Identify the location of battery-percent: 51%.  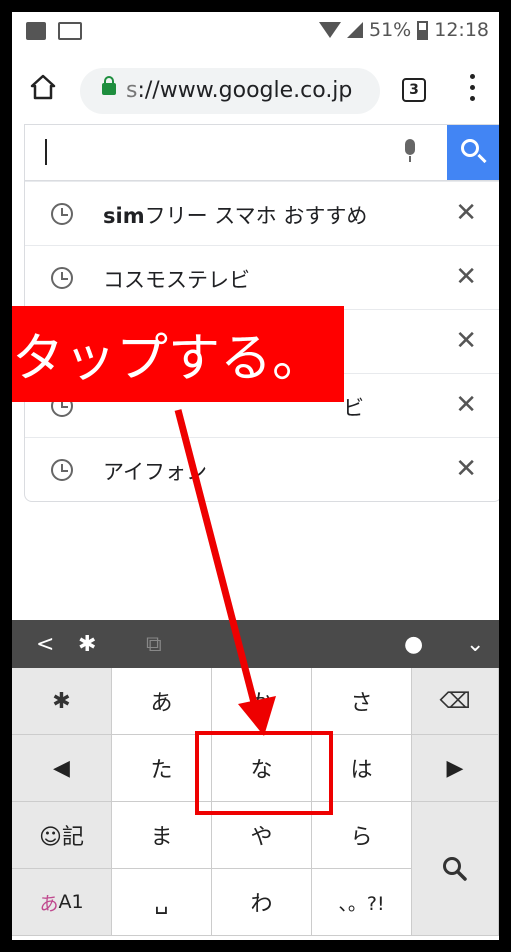
(390, 30).